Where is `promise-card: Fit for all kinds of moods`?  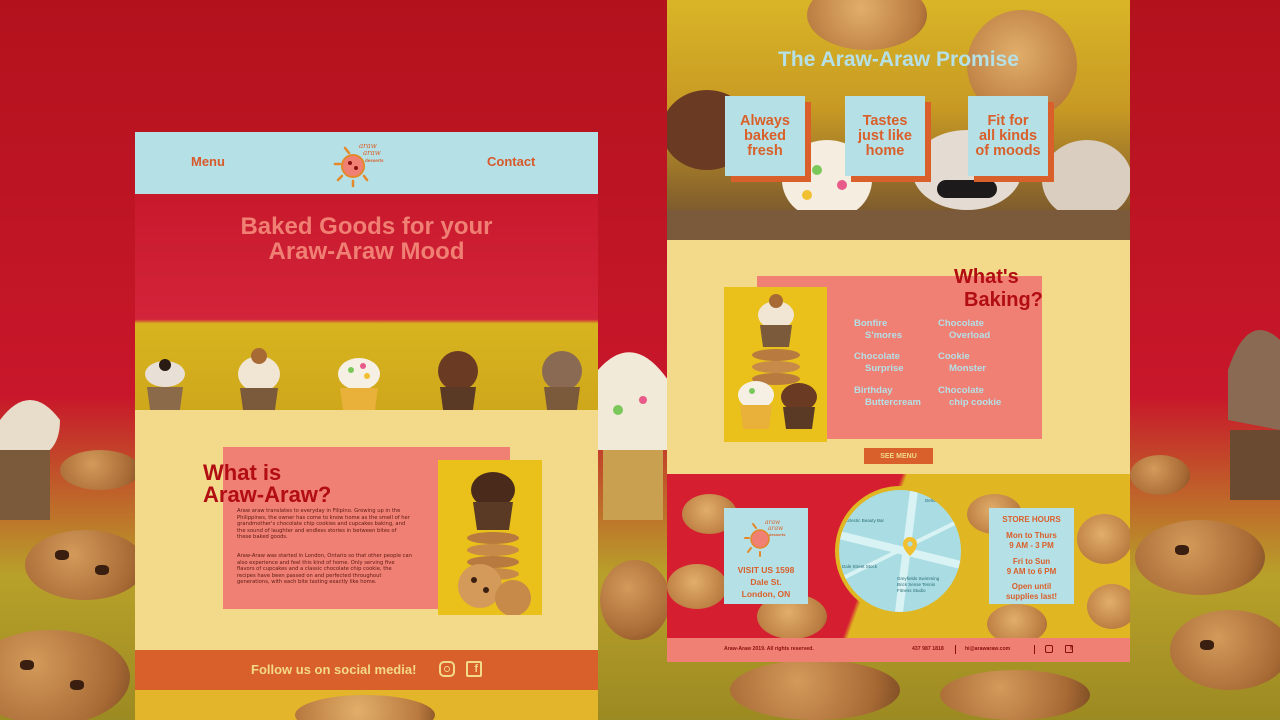
promise-card: Fit for all kinds of moods is located at coordinates (1008, 136).